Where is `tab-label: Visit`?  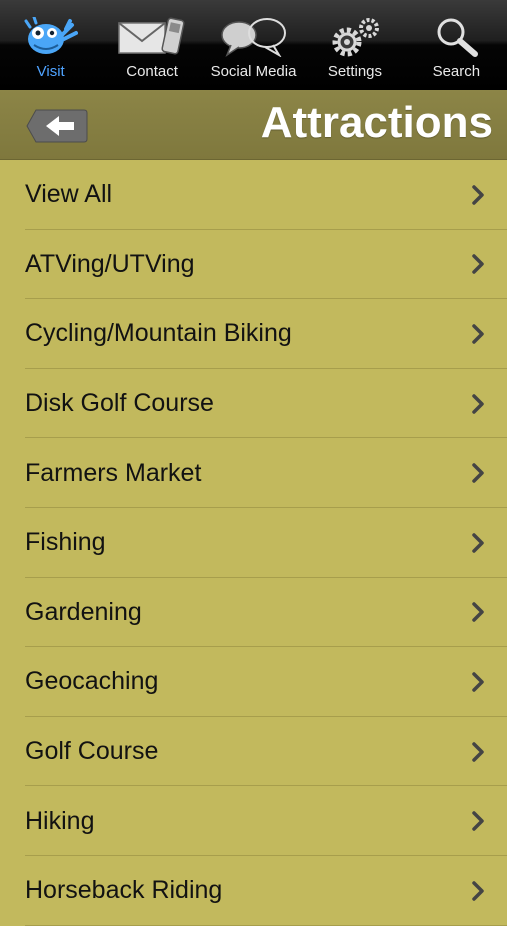 tab-label: Visit is located at coordinates (50, 71).